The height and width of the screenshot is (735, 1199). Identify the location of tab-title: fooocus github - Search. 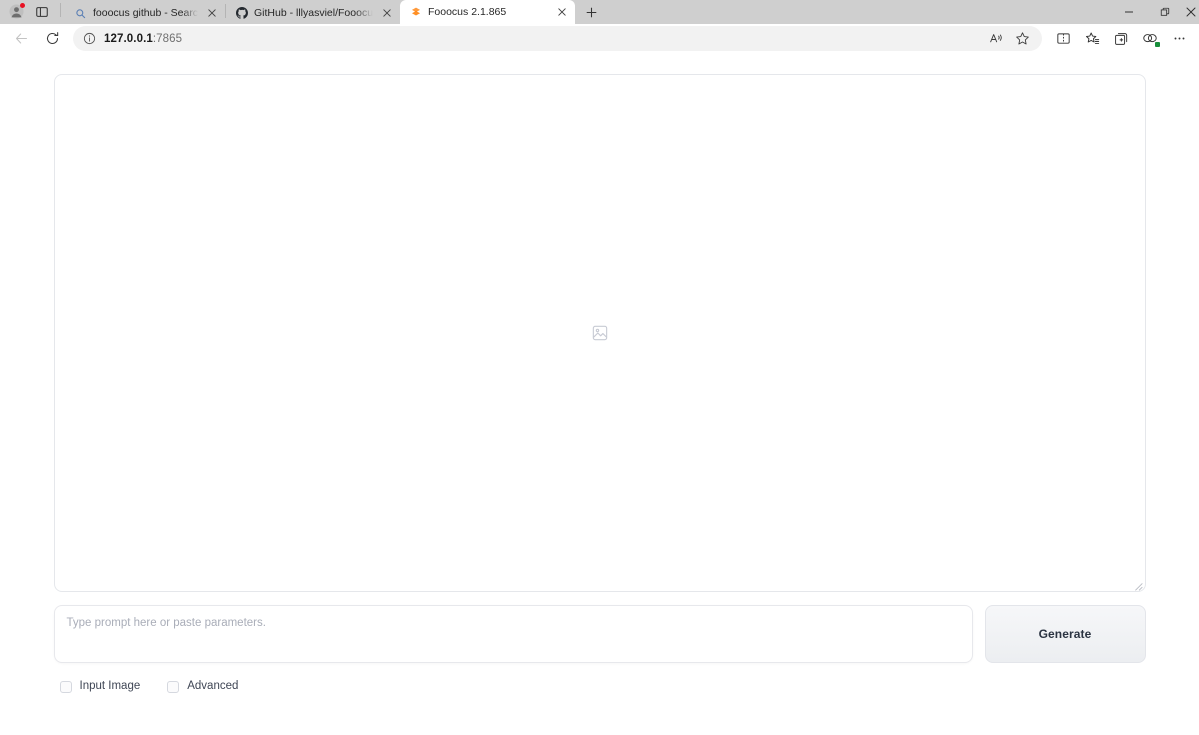
(145, 12).